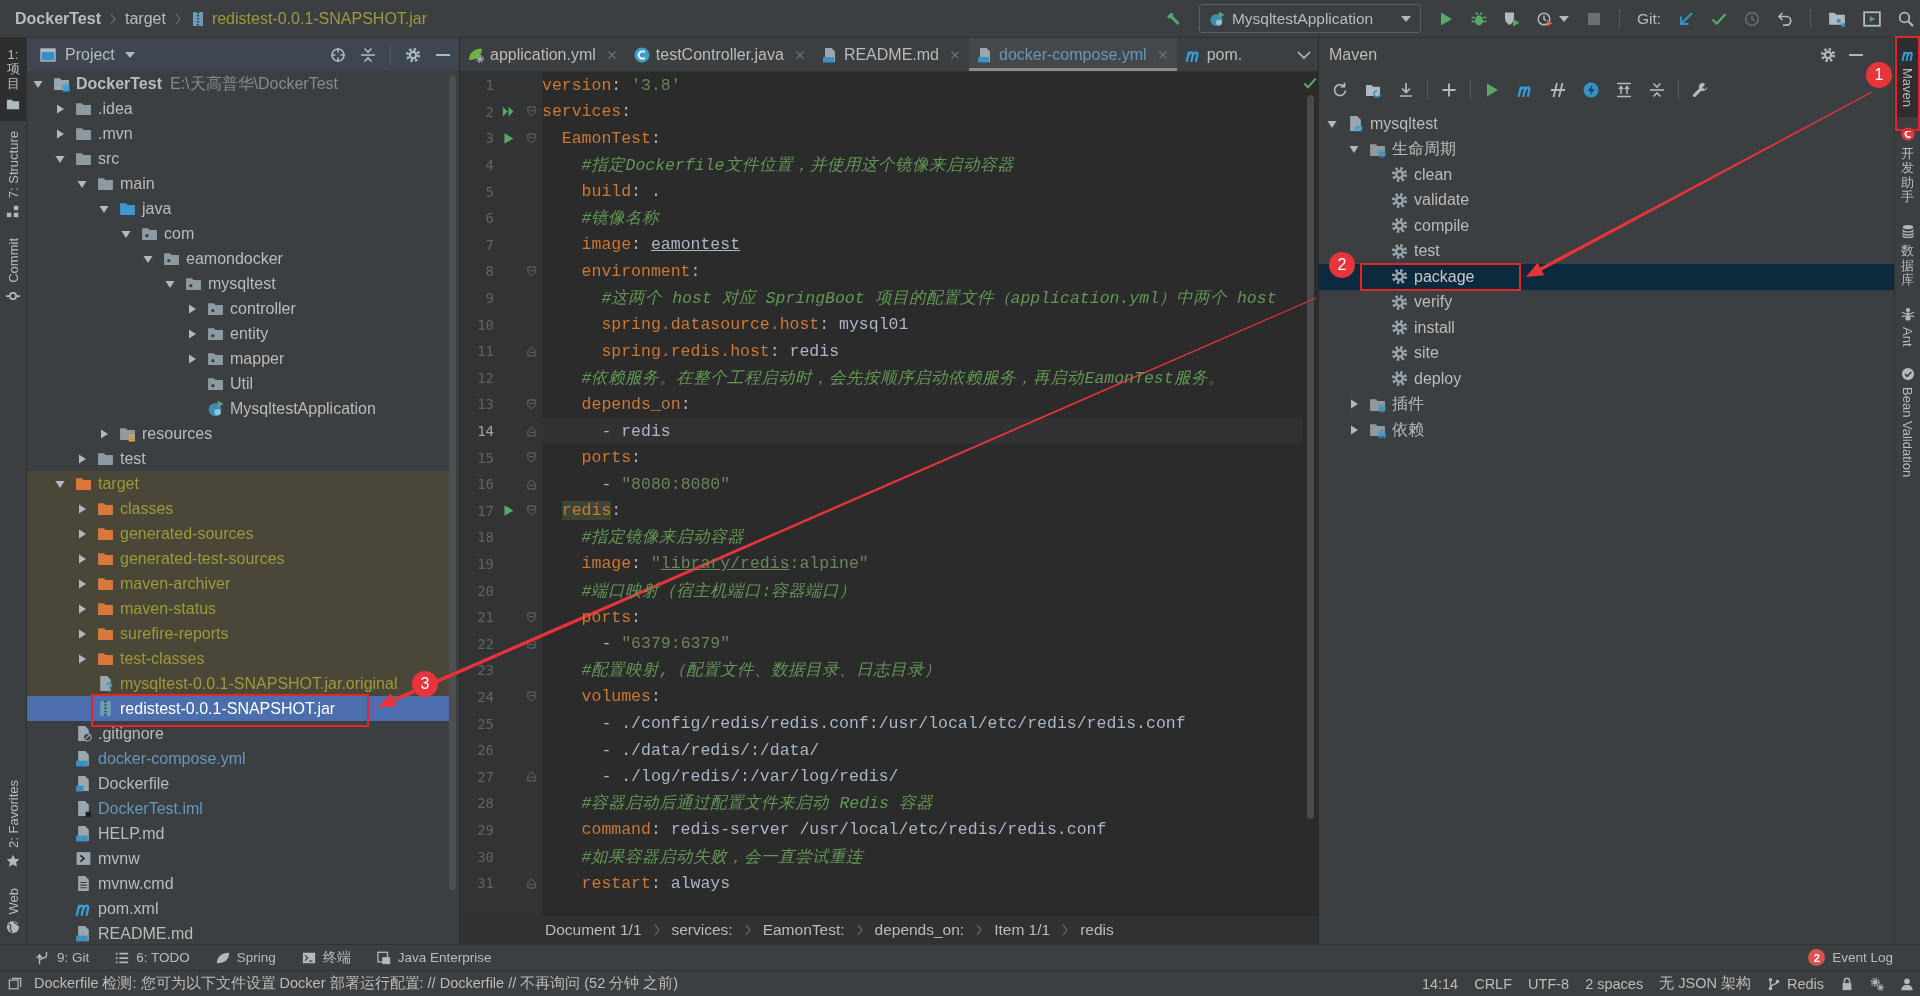 Image resolution: width=1920 pixels, height=996 pixels. What do you see at coordinates (1624, 90) in the screenshot?
I see `up-arrows-icon` at bounding box center [1624, 90].